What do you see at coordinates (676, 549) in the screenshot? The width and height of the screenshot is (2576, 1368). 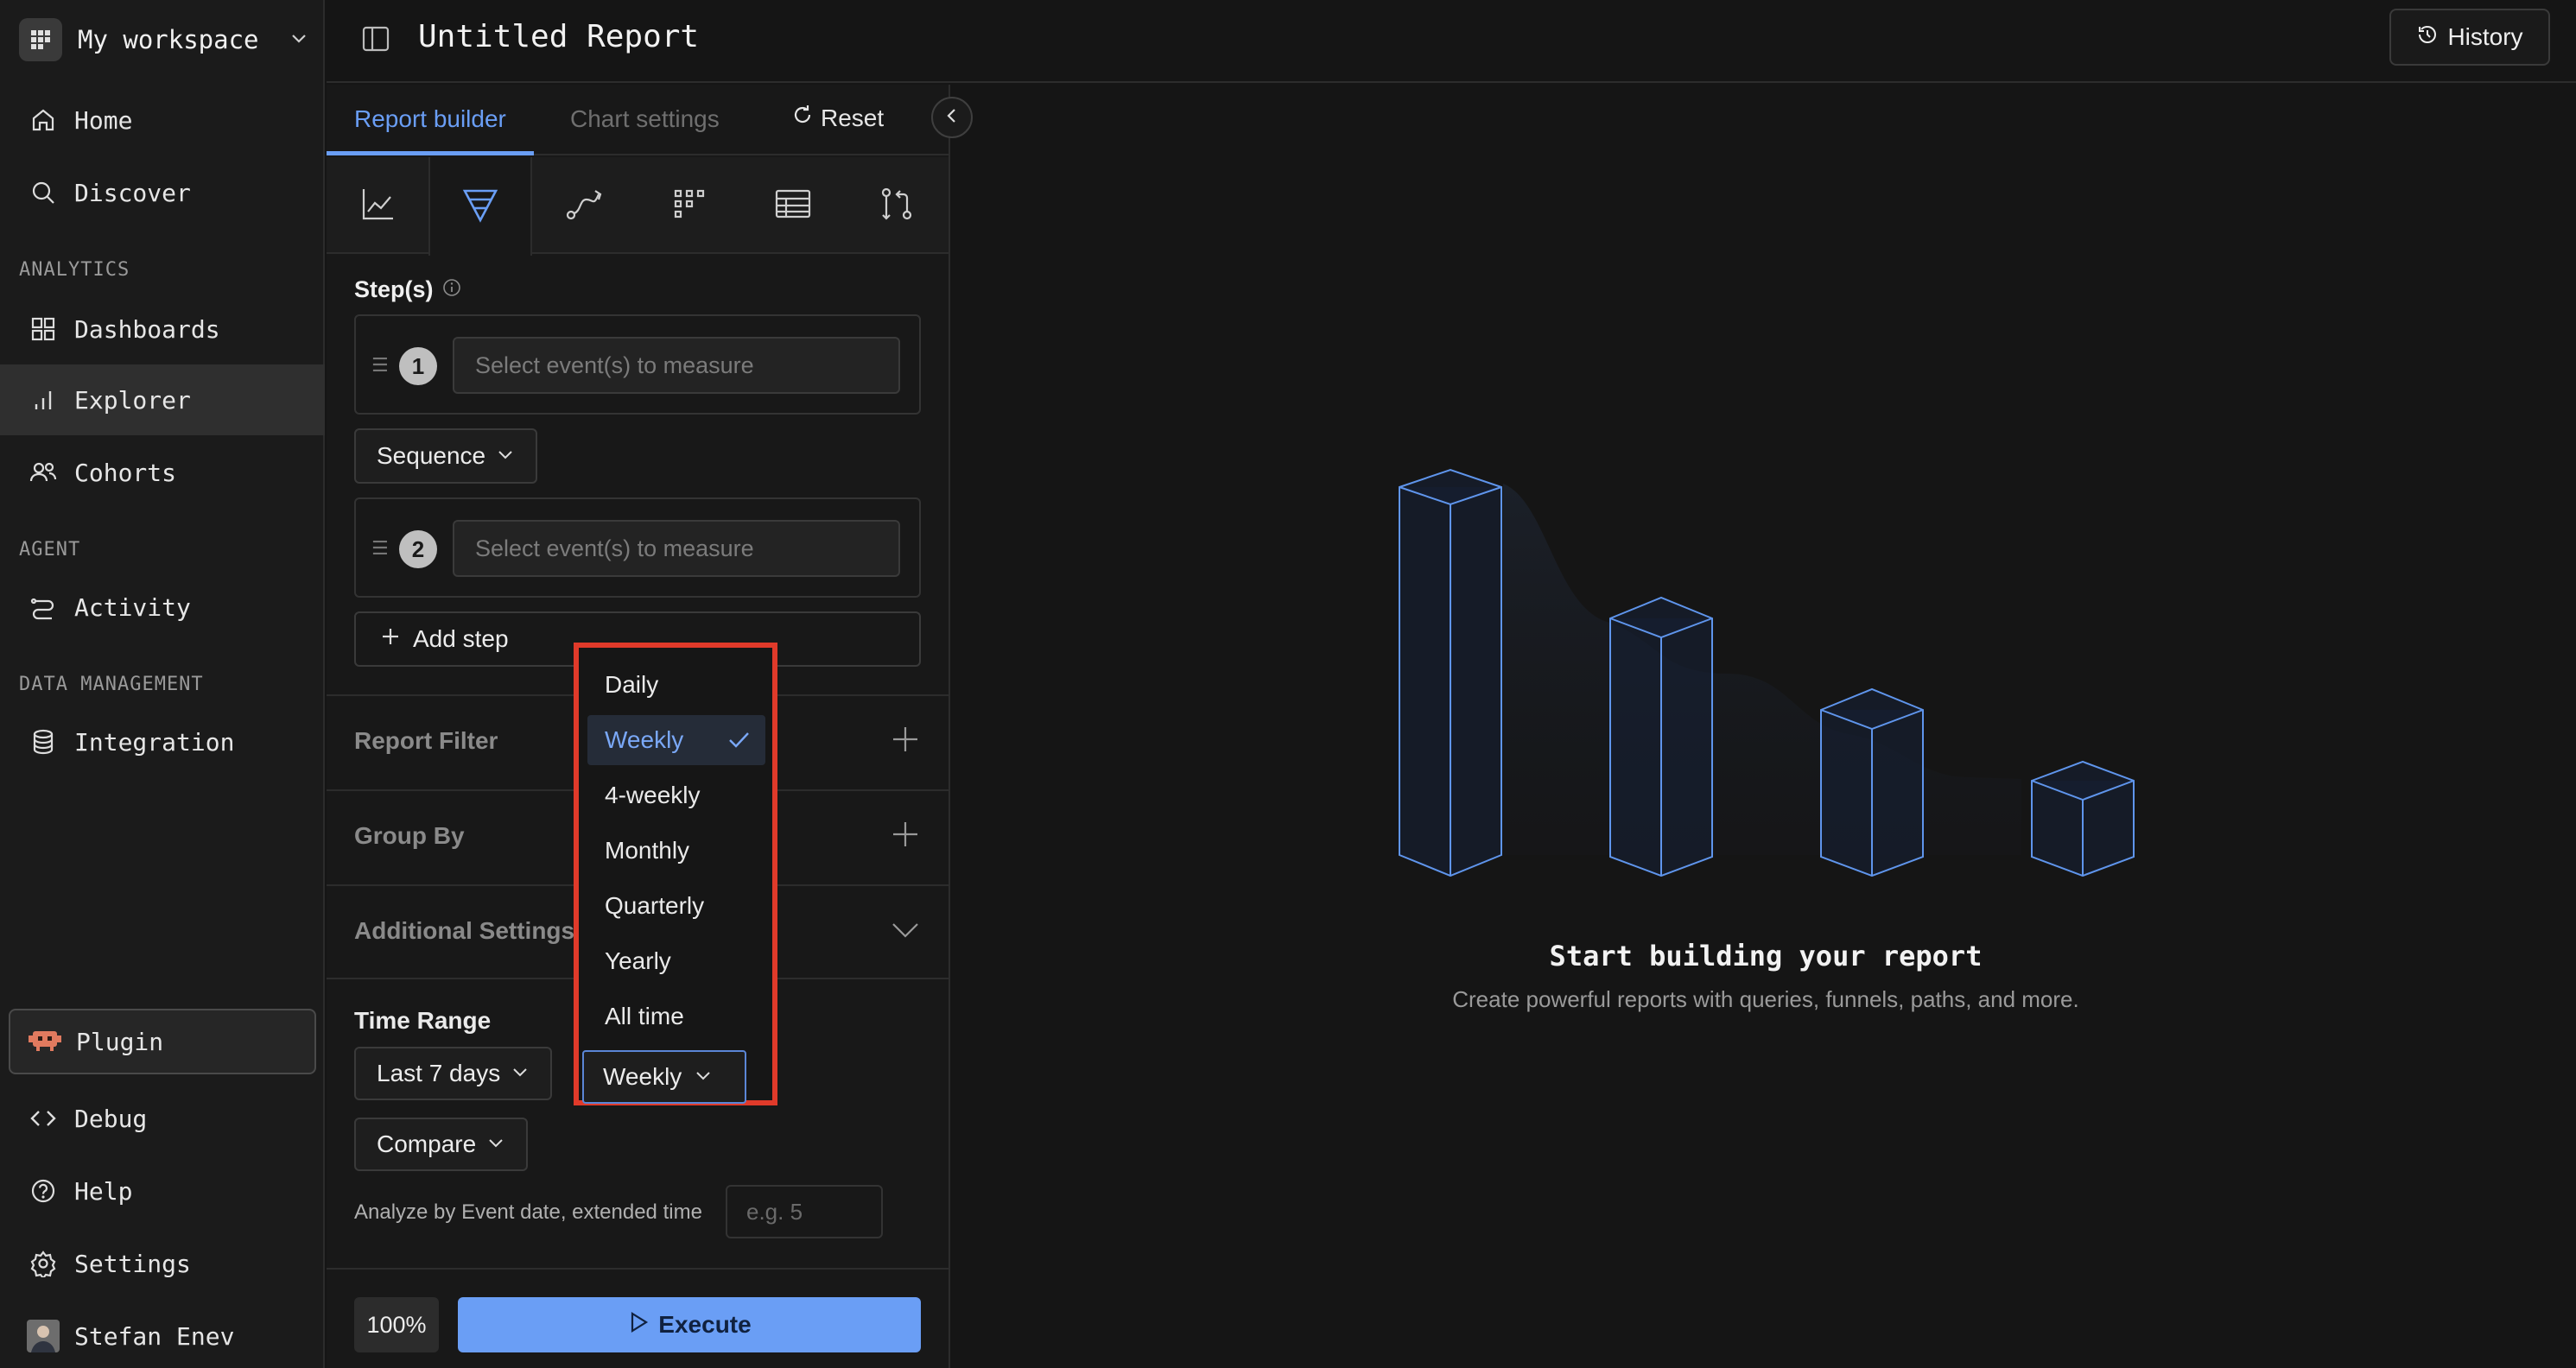 I see `step-2-event-input: Select event(s) to measure` at bounding box center [676, 549].